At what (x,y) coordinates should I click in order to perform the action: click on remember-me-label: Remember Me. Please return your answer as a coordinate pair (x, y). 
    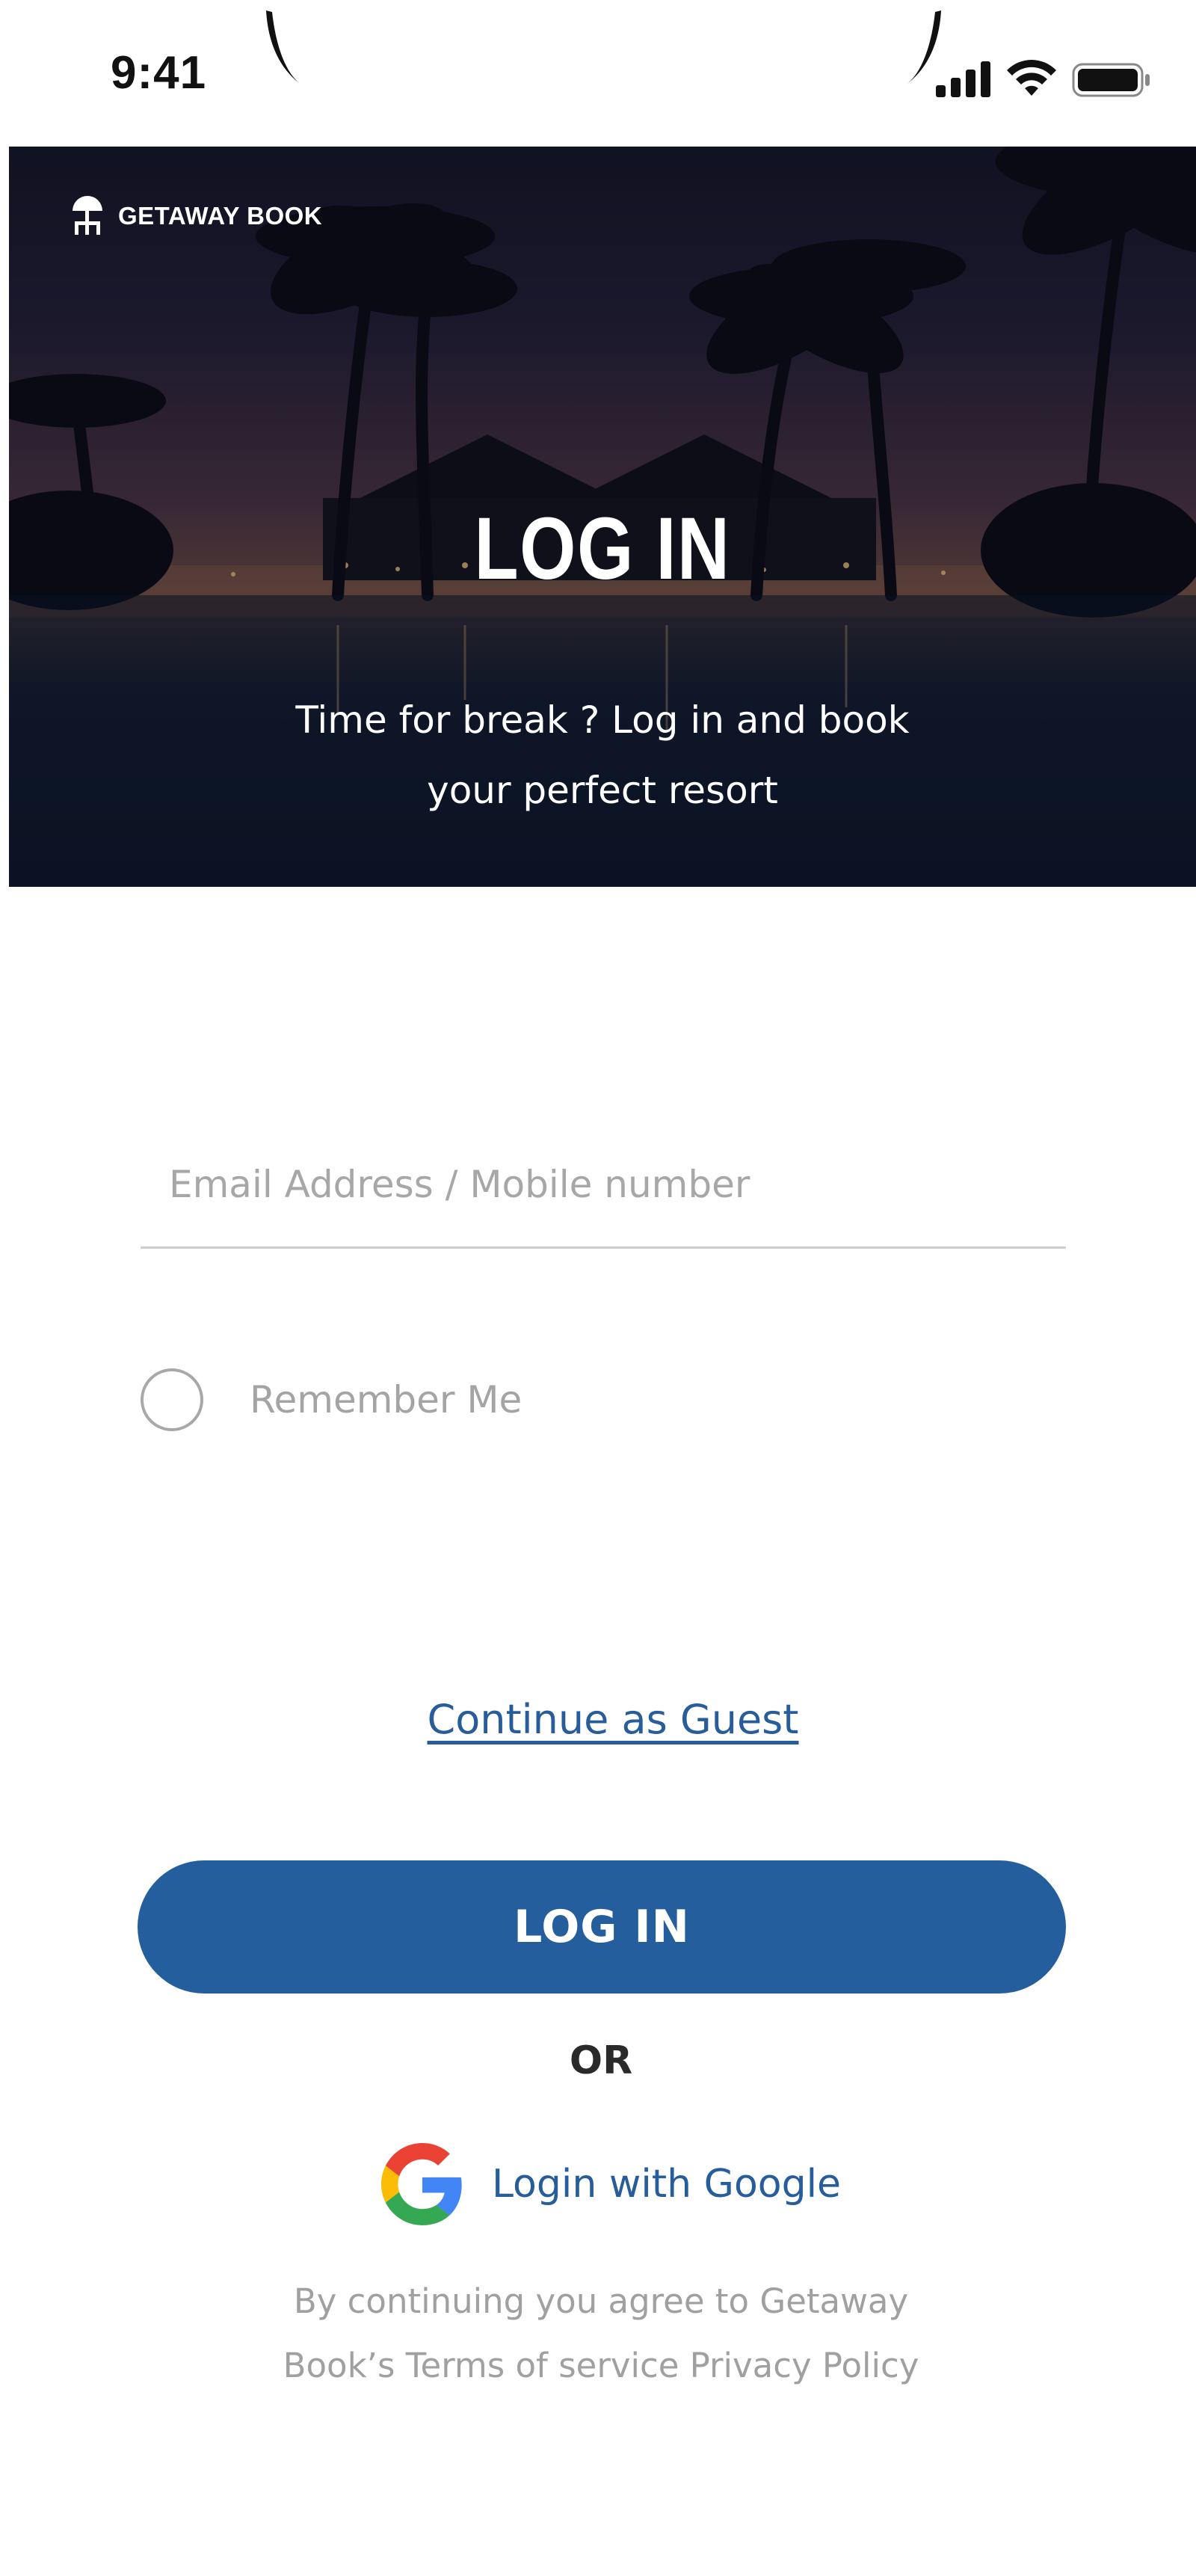
    Looking at the image, I should click on (386, 1399).